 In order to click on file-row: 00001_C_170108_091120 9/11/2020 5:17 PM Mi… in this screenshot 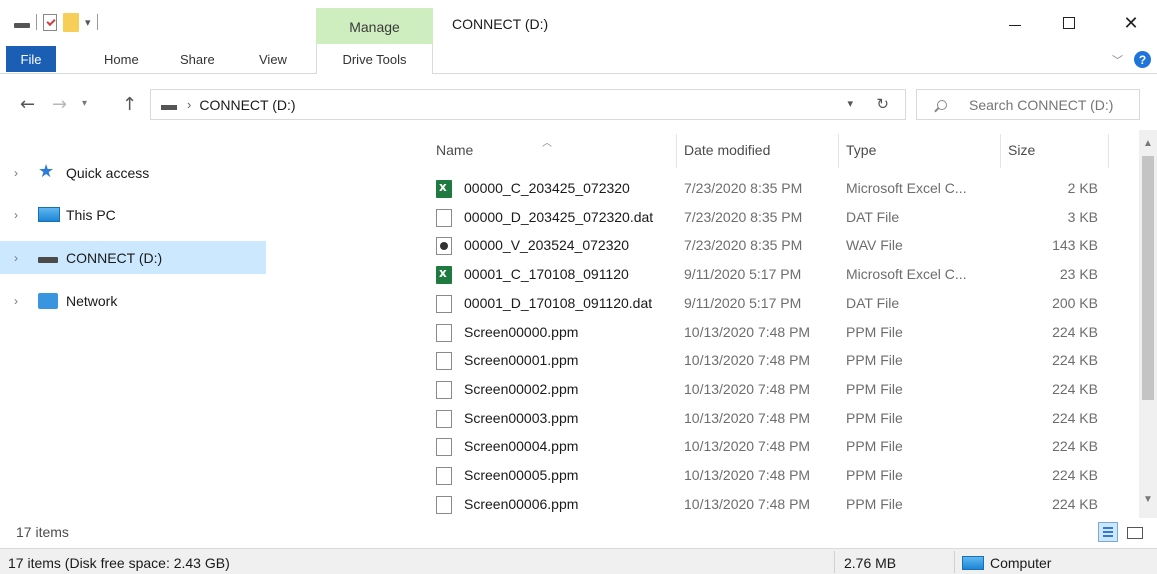, I will do `click(772, 274)`.